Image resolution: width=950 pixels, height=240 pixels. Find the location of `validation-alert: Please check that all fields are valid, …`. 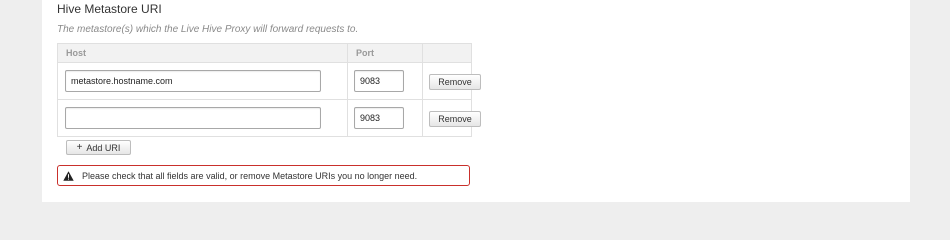

validation-alert: Please check that all fields are valid, … is located at coordinates (263, 175).